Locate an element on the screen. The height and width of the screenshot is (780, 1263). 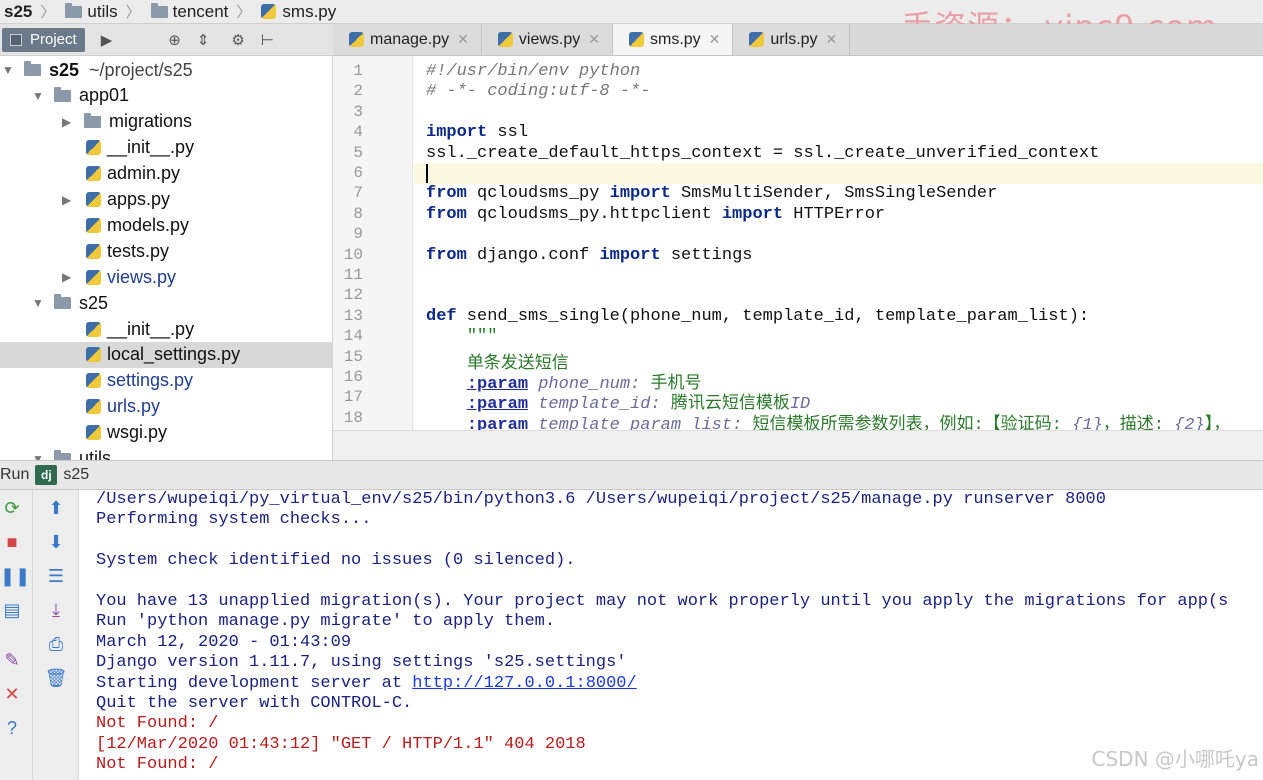
breadcrumb-item: tencent 〉 is located at coordinates (202, 11).